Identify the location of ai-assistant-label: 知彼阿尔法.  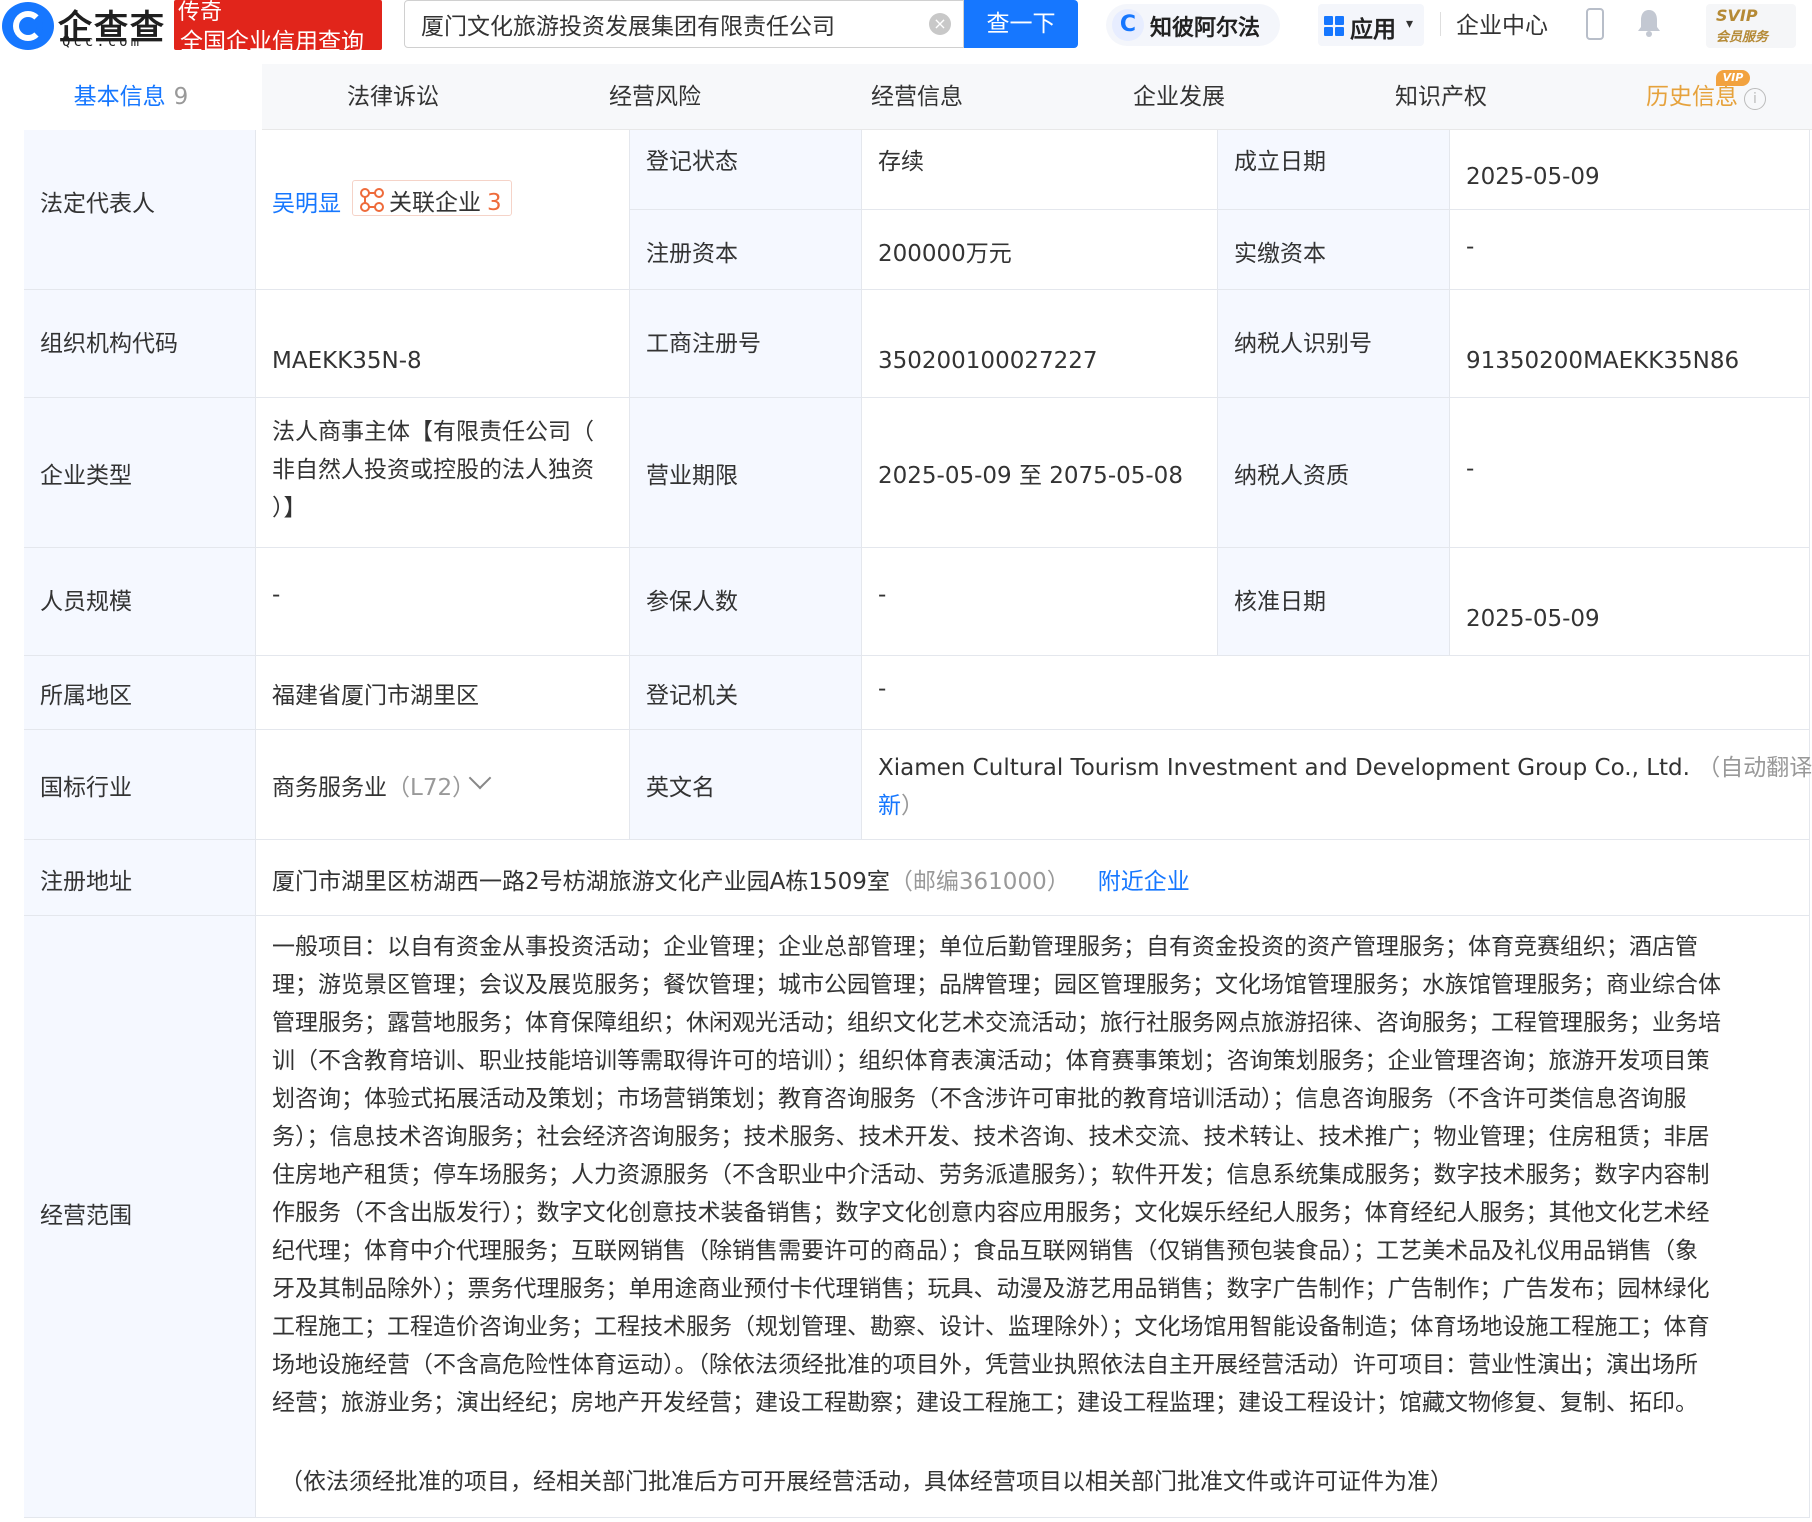
(1205, 28).